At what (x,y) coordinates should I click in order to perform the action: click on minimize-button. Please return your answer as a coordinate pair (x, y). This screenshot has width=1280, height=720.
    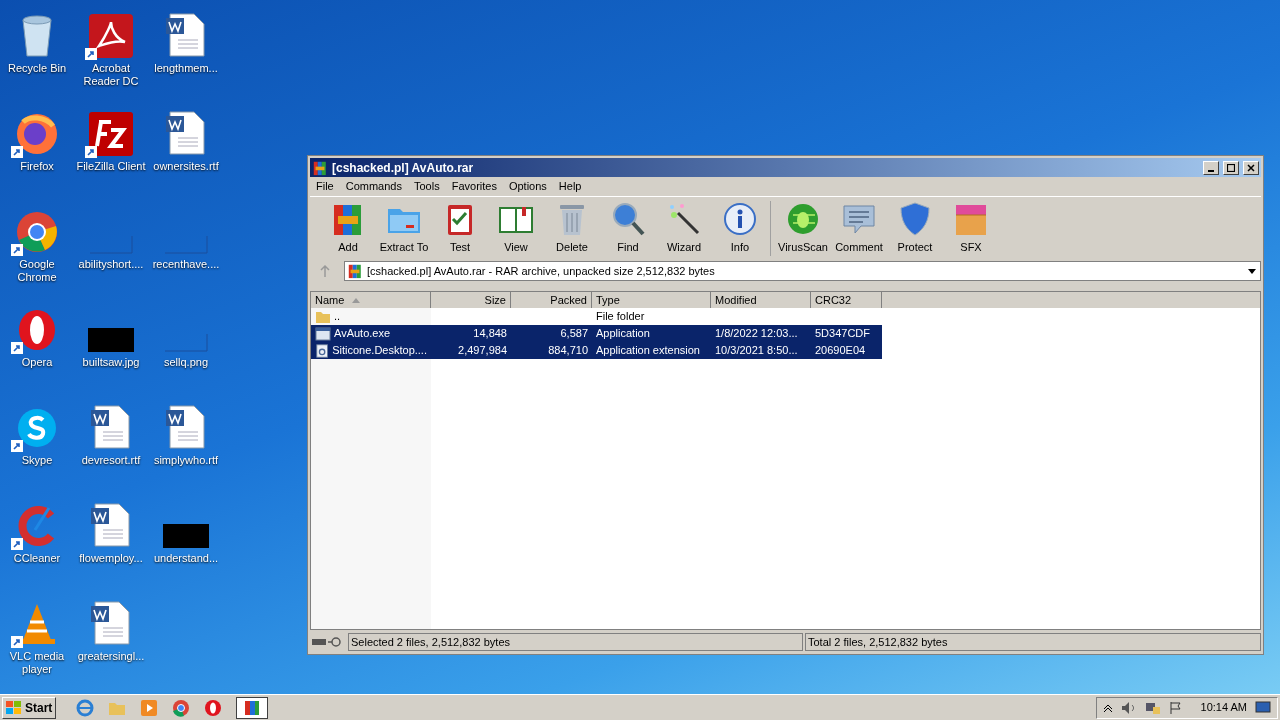
    Looking at the image, I should click on (1211, 167).